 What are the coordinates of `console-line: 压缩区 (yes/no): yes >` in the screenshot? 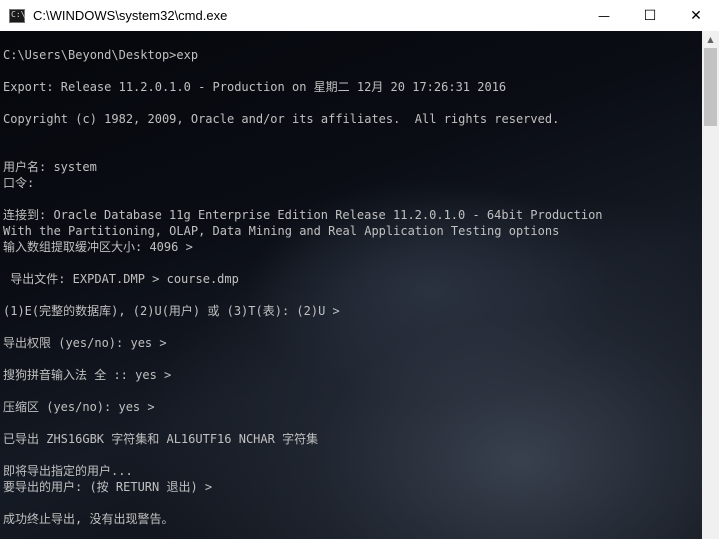 It's located at (79, 407).